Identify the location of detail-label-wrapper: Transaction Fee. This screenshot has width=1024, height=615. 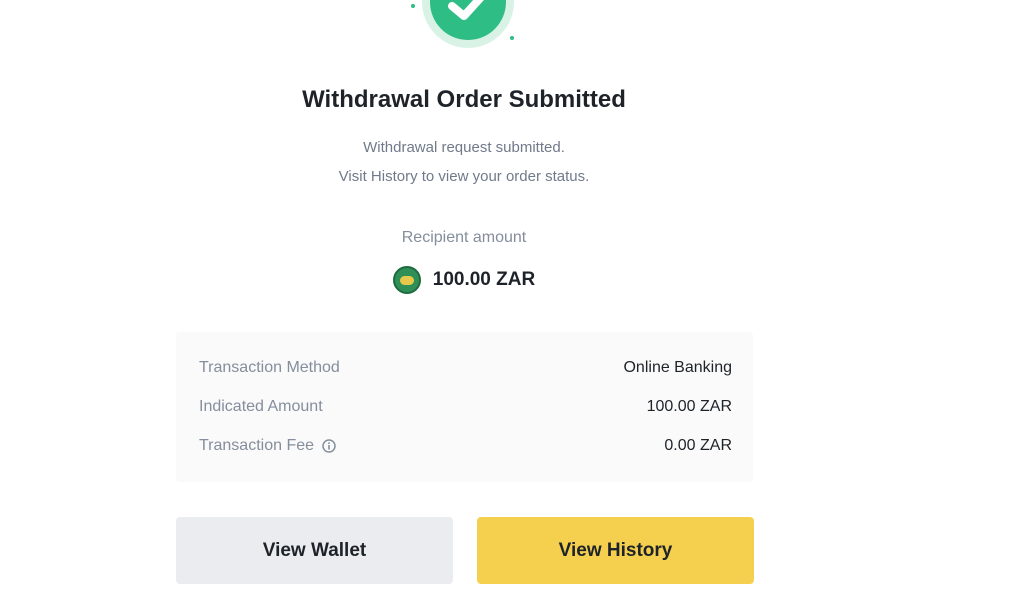
(267, 446).